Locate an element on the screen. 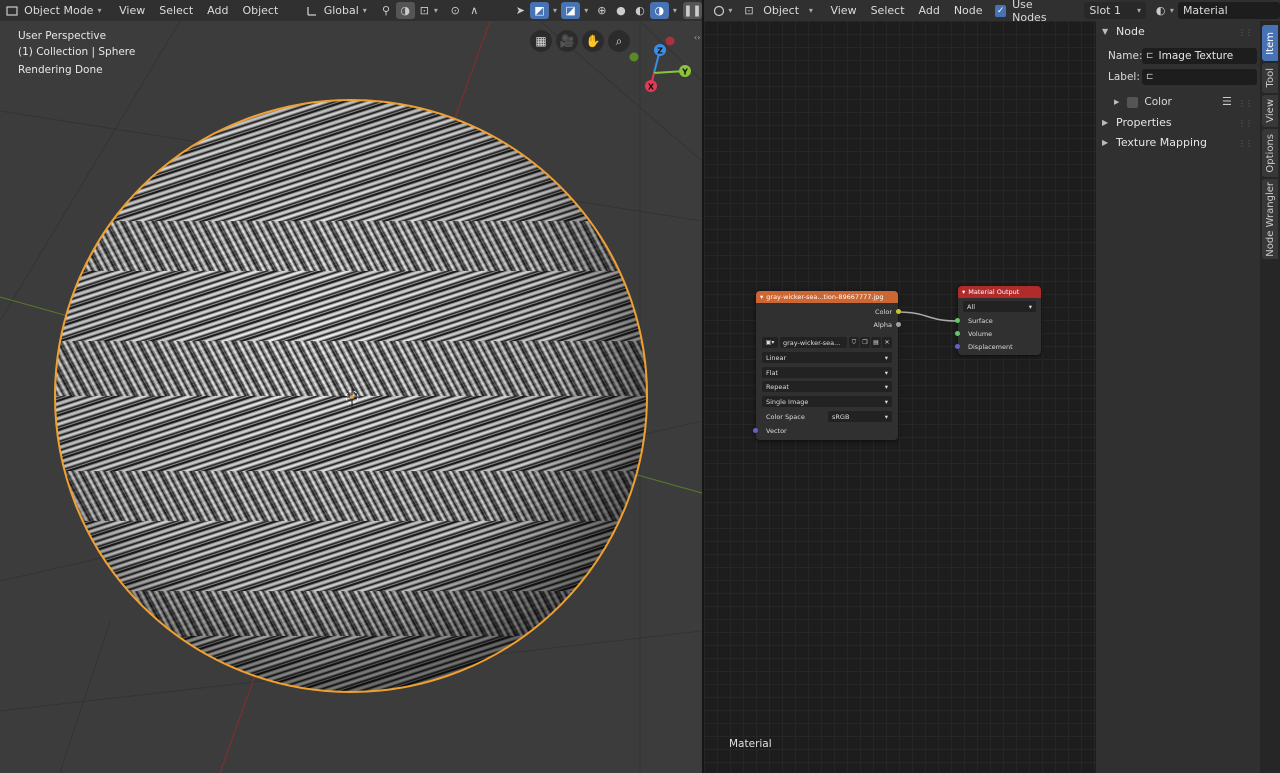  slot-dropdown: Slot 1 ▾ is located at coordinates (1115, 10).